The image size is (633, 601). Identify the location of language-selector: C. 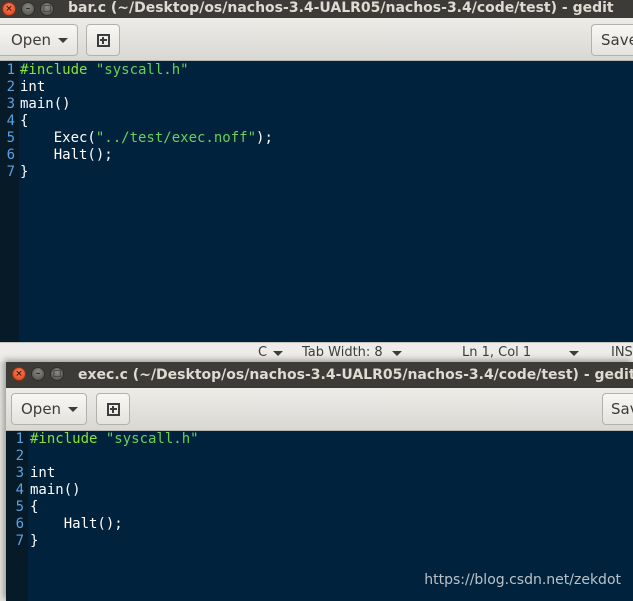
(262, 352).